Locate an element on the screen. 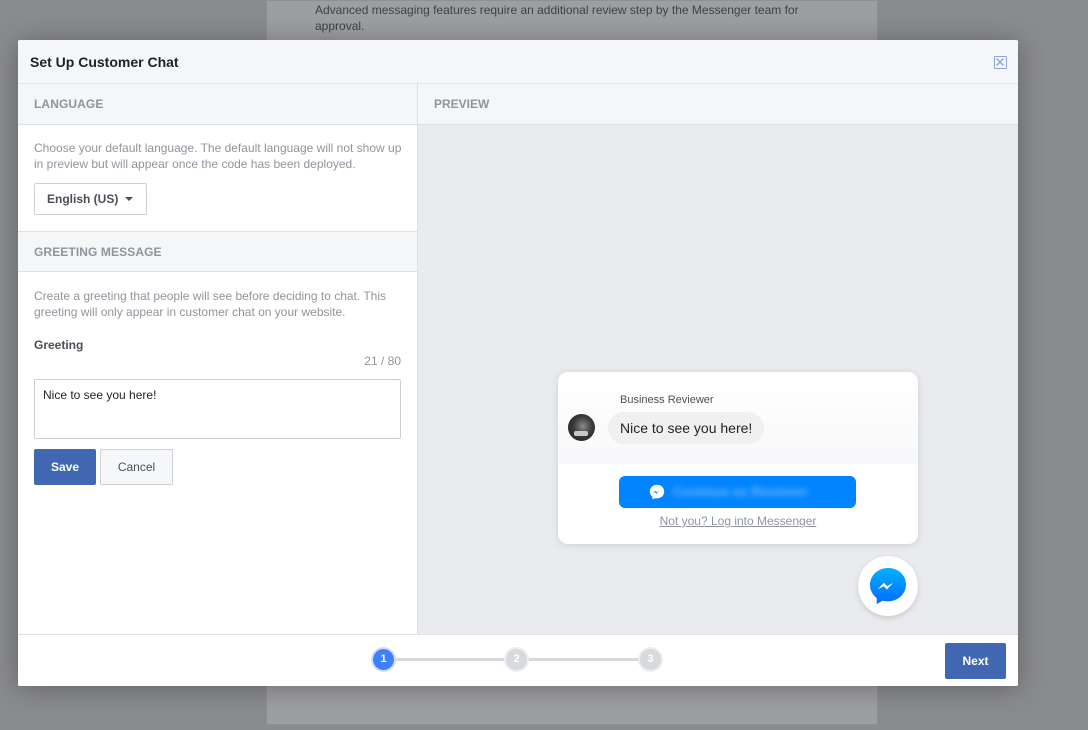 This screenshot has width=1088, height=730. continue-as-label: Continue as Reviewer is located at coordinates (741, 491).